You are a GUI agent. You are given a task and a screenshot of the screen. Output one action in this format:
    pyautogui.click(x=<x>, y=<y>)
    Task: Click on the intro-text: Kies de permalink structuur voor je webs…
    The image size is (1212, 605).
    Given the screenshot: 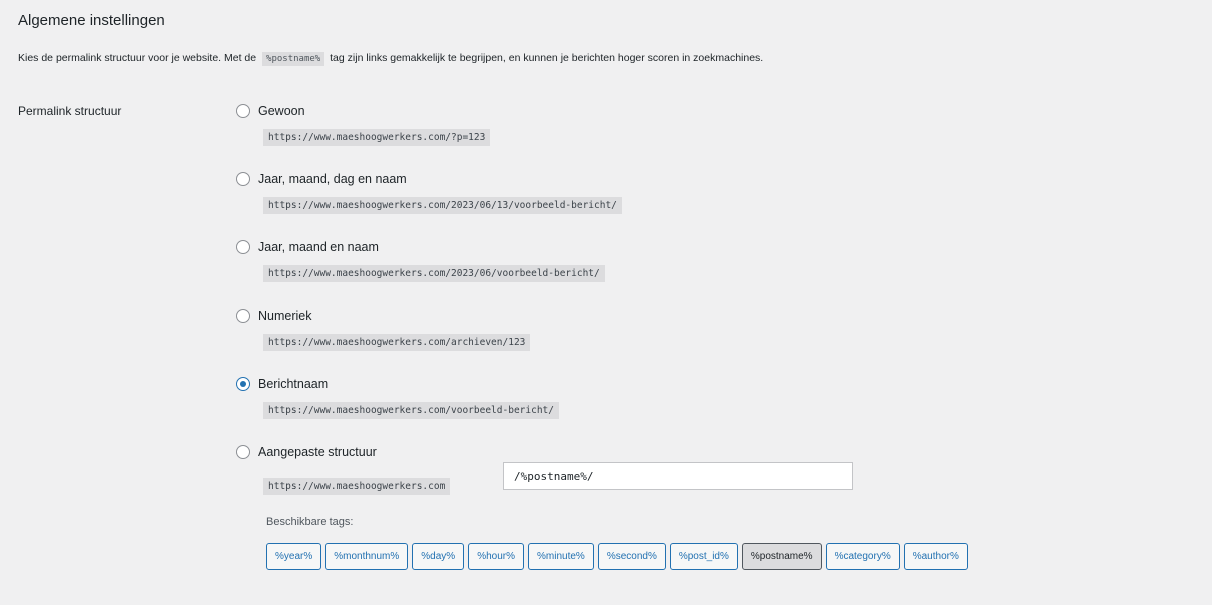 What is the action you would take?
    pyautogui.click(x=391, y=59)
    